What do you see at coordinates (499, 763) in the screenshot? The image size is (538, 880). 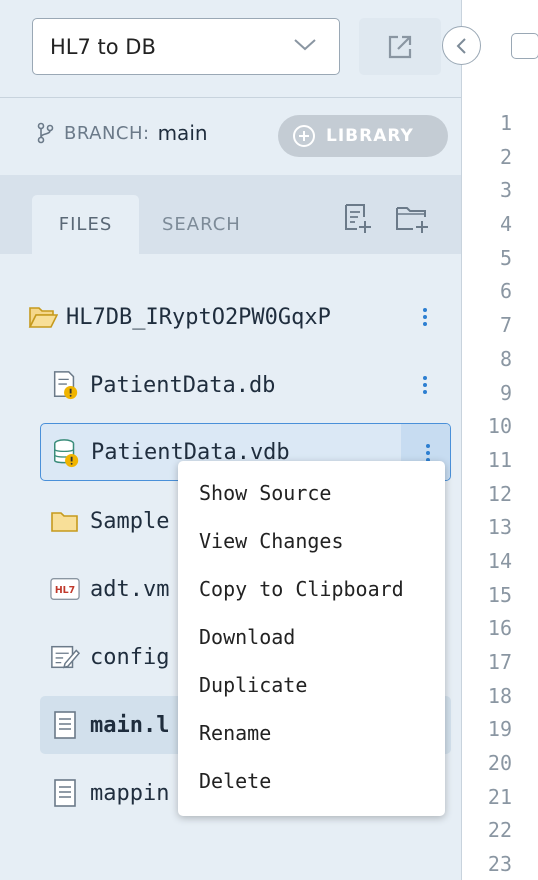 I see `line-number: 20` at bounding box center [499, 763].